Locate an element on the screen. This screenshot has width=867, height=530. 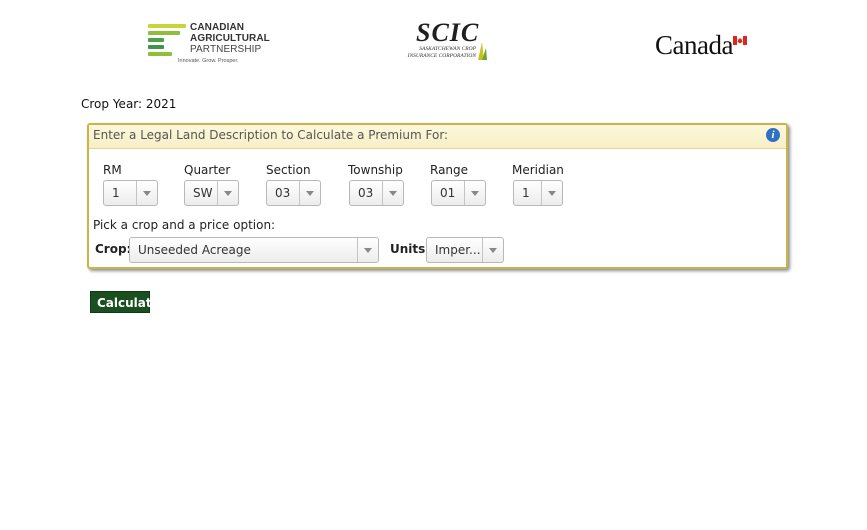
township-select: 03 is located at coordinates (376, 193).